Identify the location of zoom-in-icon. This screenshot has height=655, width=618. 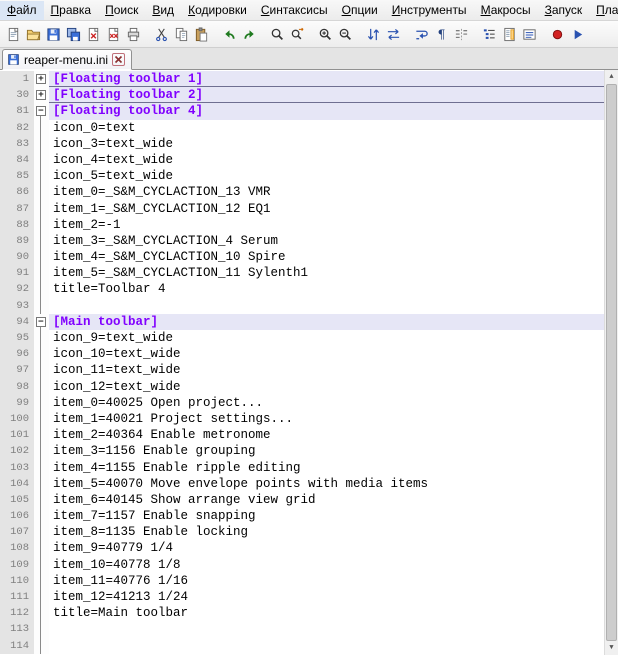
(325, 34).